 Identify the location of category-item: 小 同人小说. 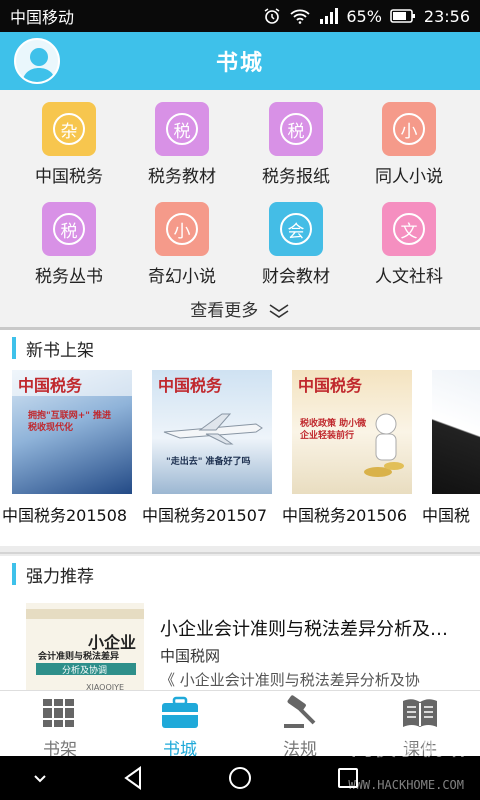
(409, 144).